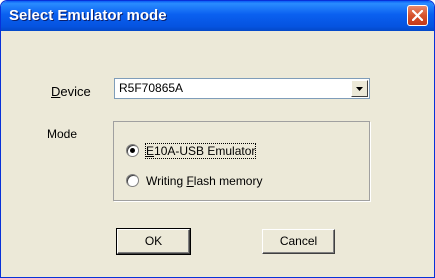 This screenshot has height=278, width=435. Describe the element at coordinates (204, 181) in the screenshot. I see `writing-flash-label: Writing Flash memory` at that location.